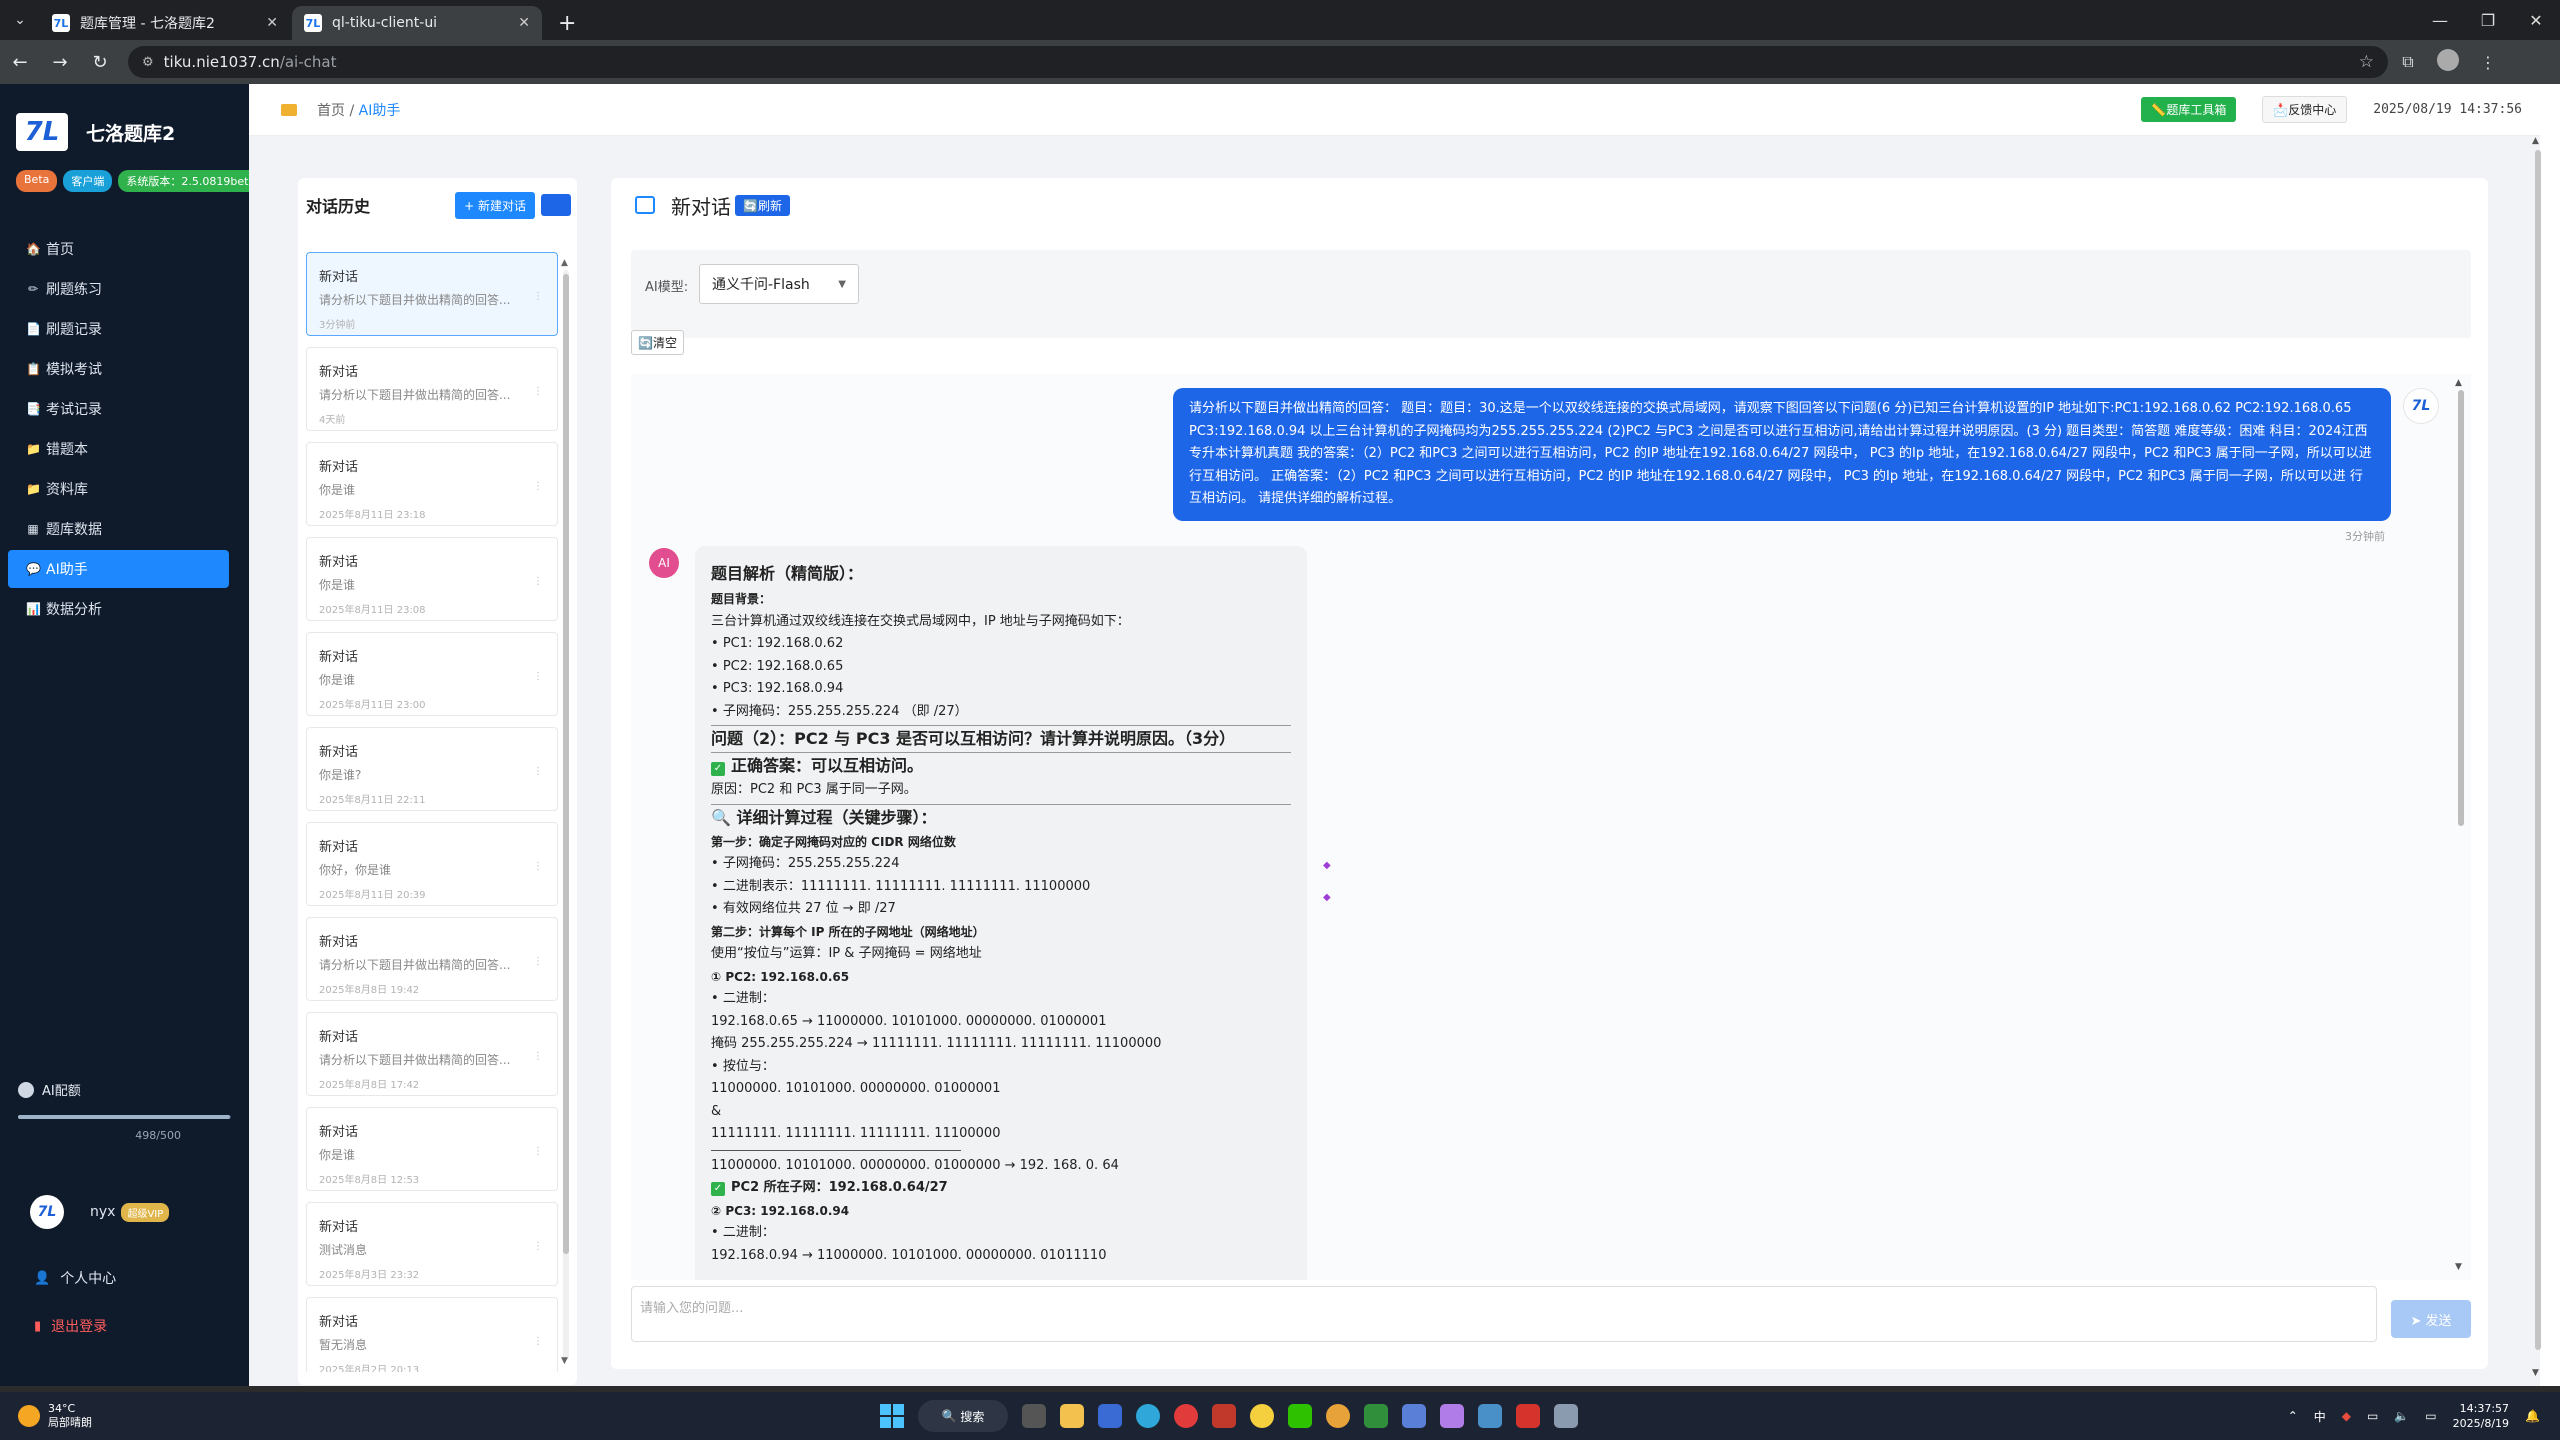  I want to click on profile-link: 👤 个人中心, so click(75, 1278).